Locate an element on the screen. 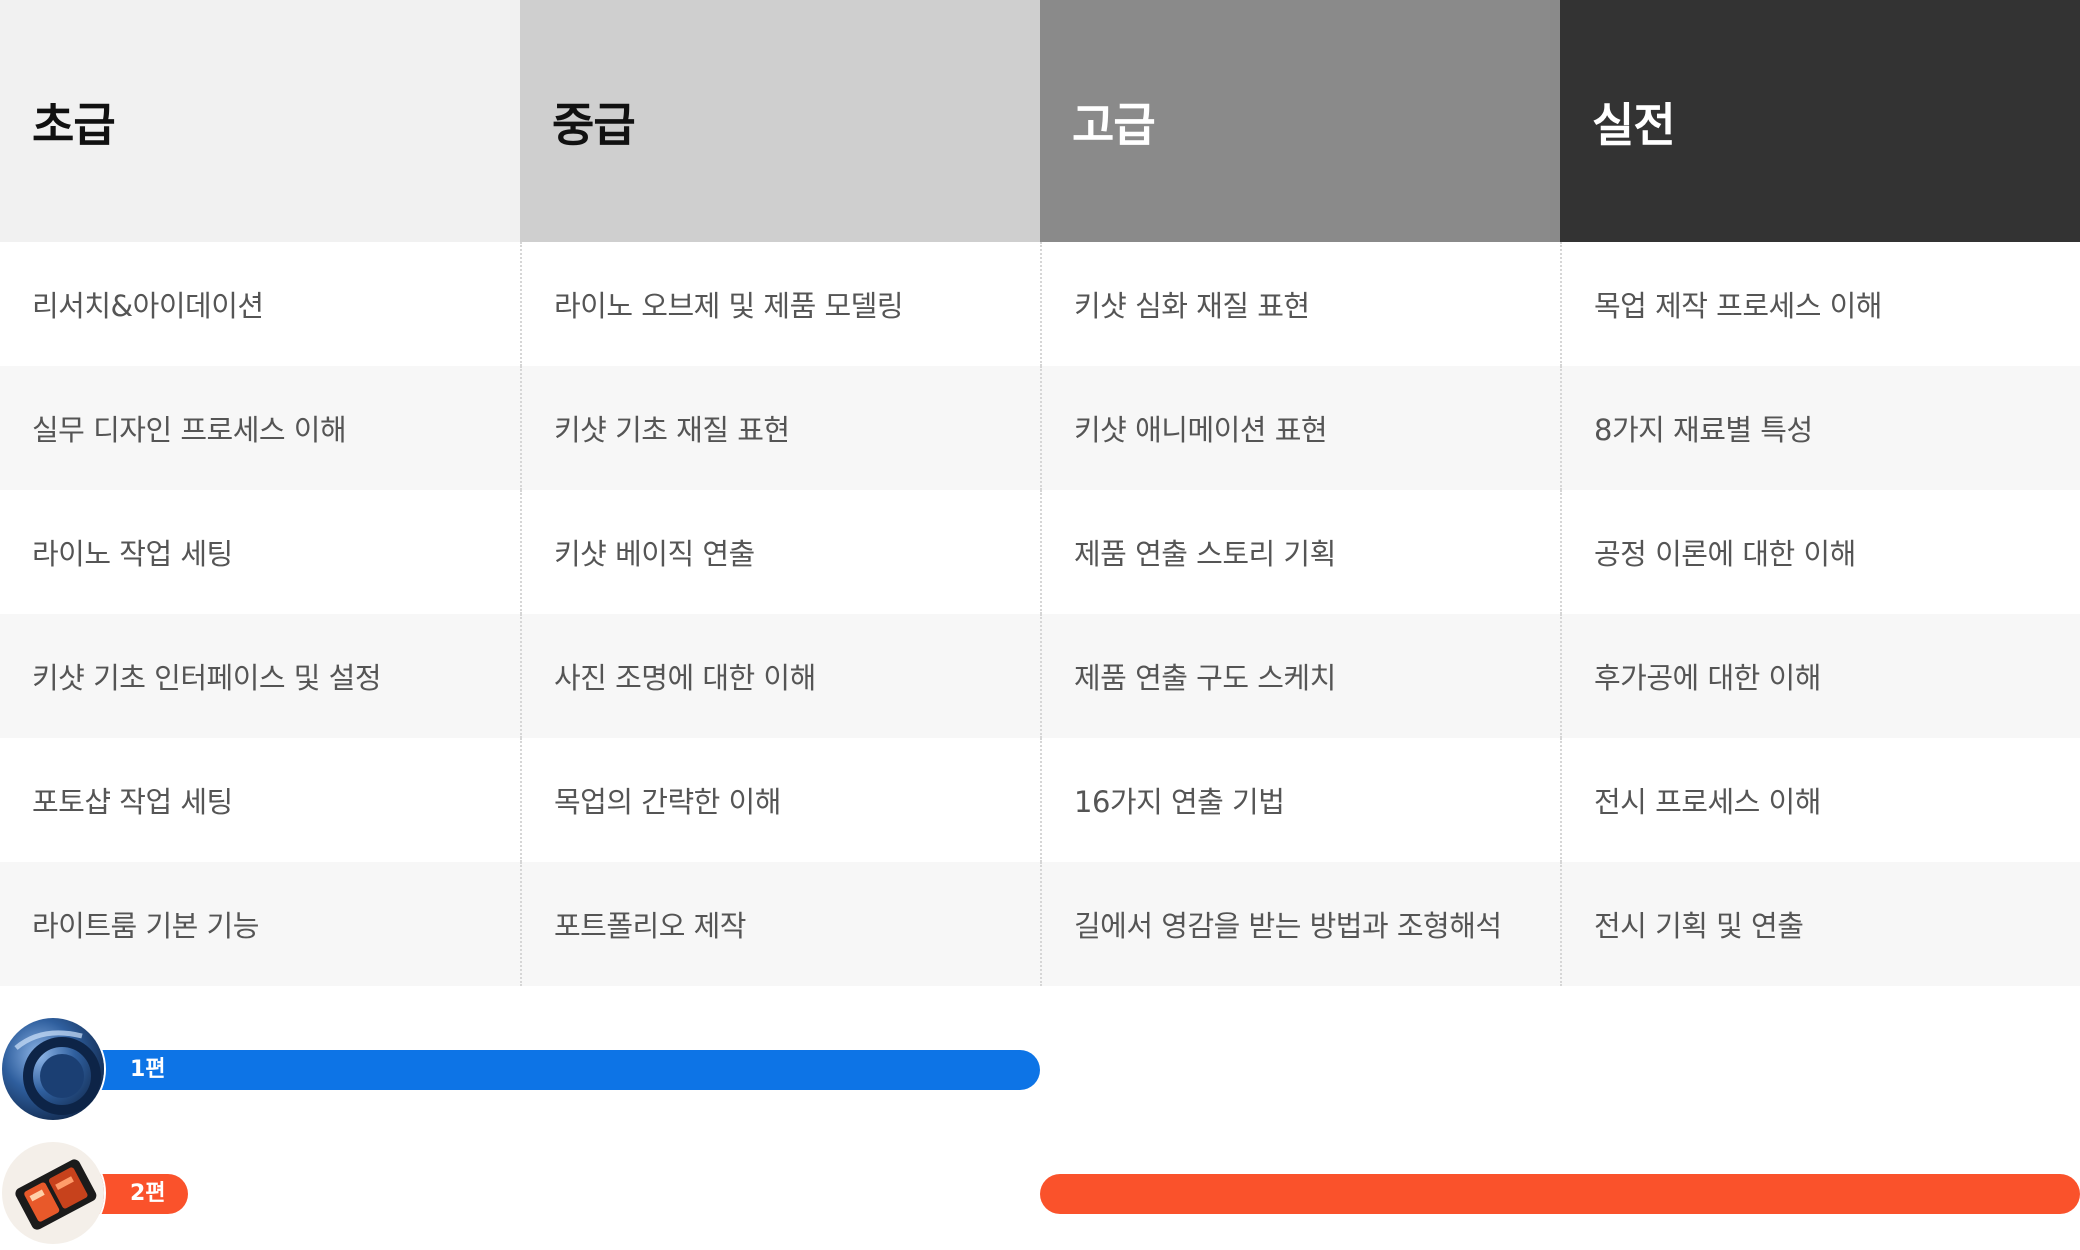 The height and width of the screenshot is (1250, 2080). table-cell: 키샷 베이직 연출 is located at coordinates (780, 552).